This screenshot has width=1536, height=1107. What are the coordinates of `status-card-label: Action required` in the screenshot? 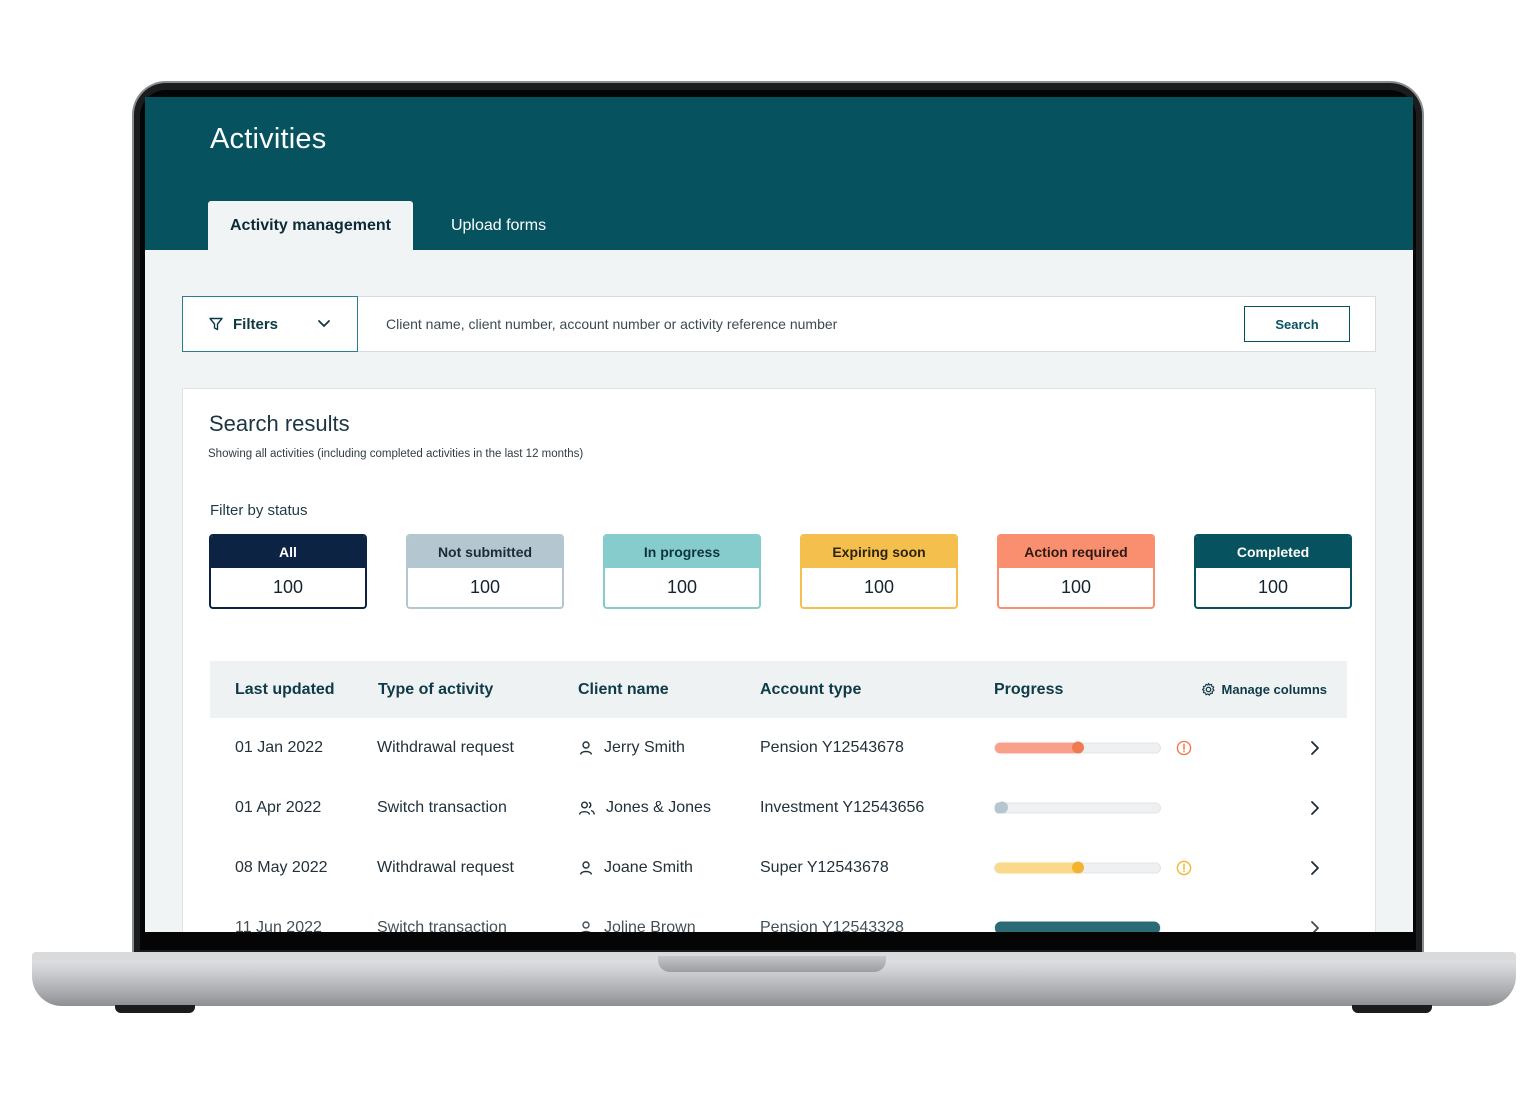 It's located at (1076, 552).